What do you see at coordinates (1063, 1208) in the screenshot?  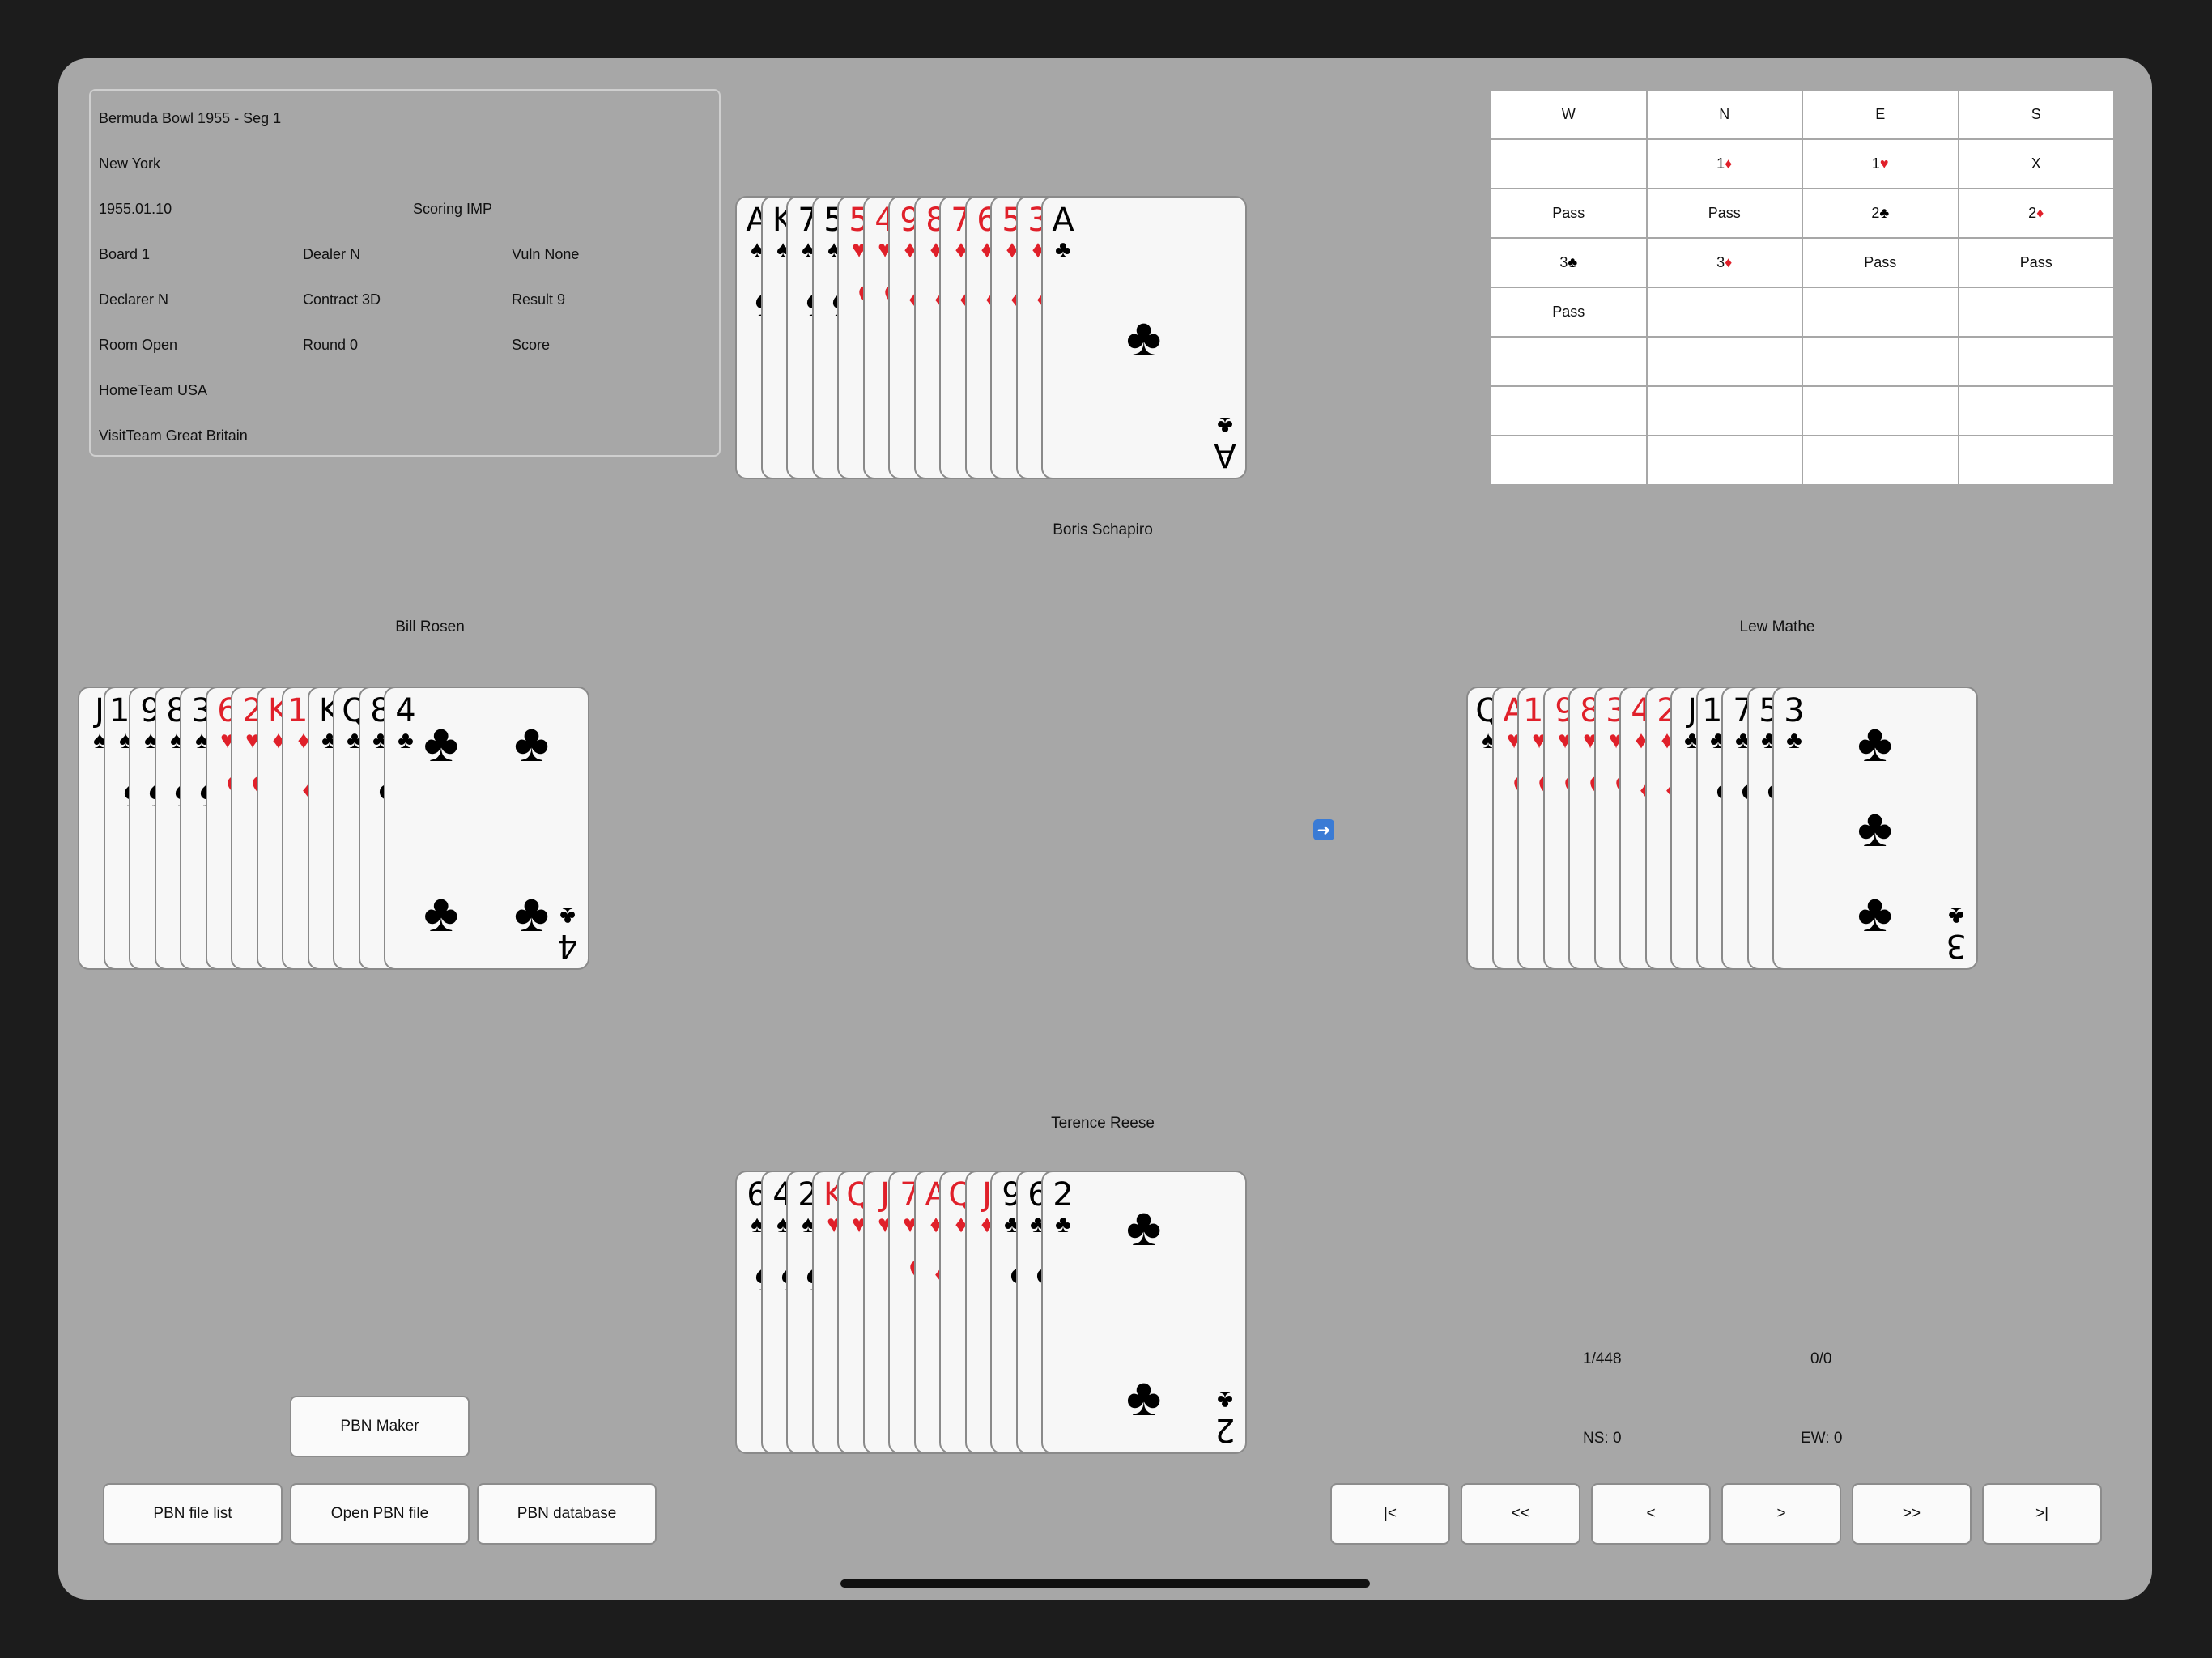 I see `card-index: 2 ♣` at bounding box center [1063, 1208].